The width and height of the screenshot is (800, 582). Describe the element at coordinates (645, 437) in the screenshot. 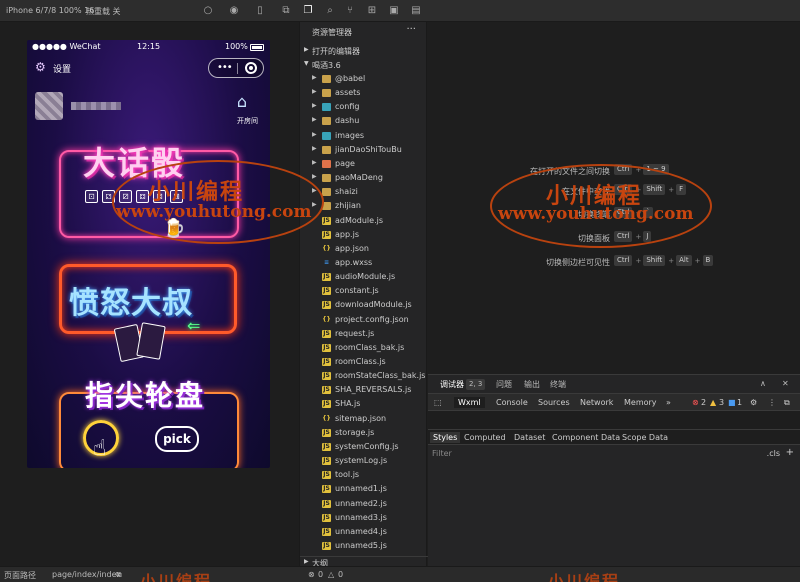

I see `tab-scope-data: Scope Data` at that location.